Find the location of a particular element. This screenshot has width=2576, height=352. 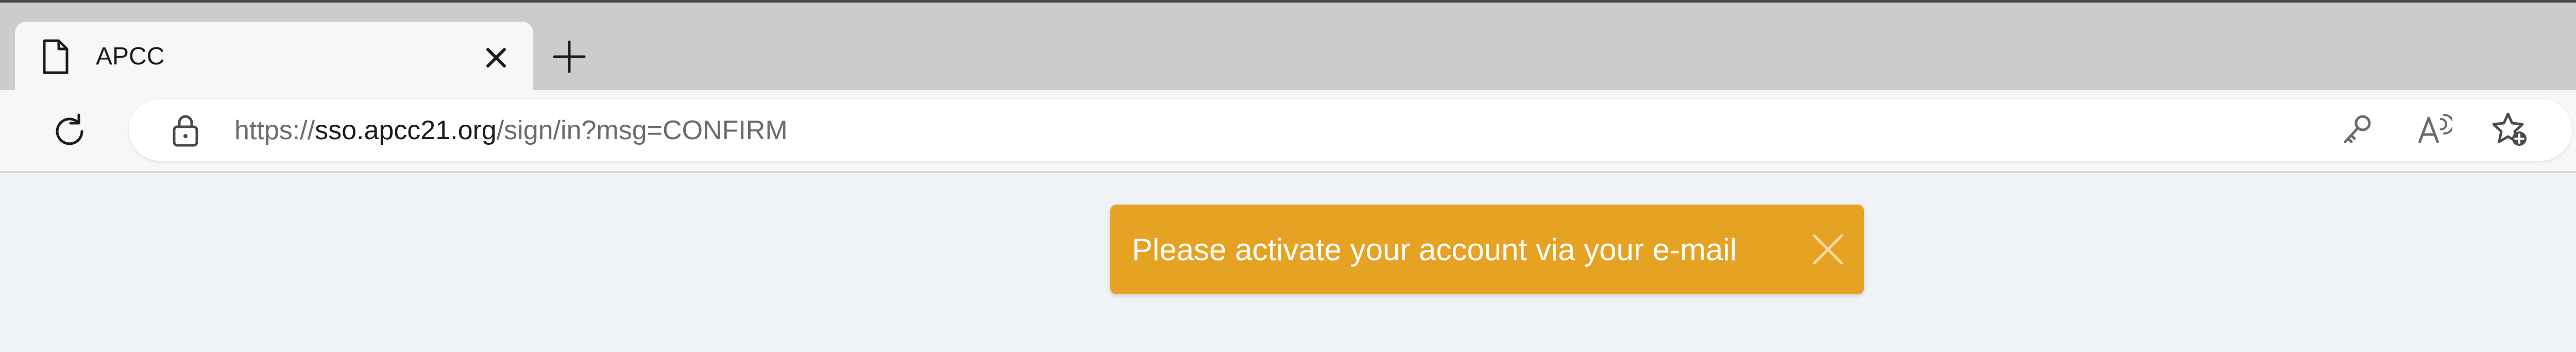

reload-icon is located at coordinates (69, 131).